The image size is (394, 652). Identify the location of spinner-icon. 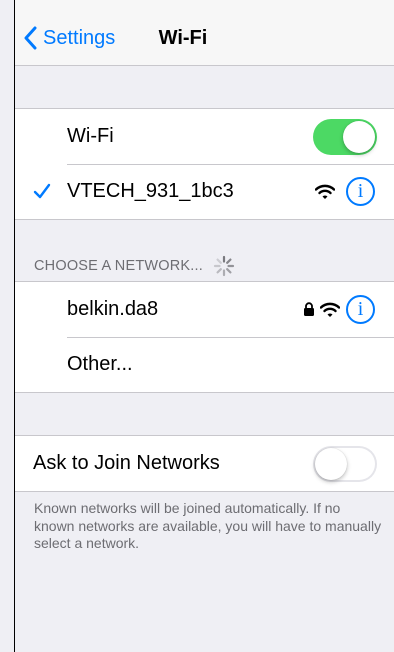
(224, 266).